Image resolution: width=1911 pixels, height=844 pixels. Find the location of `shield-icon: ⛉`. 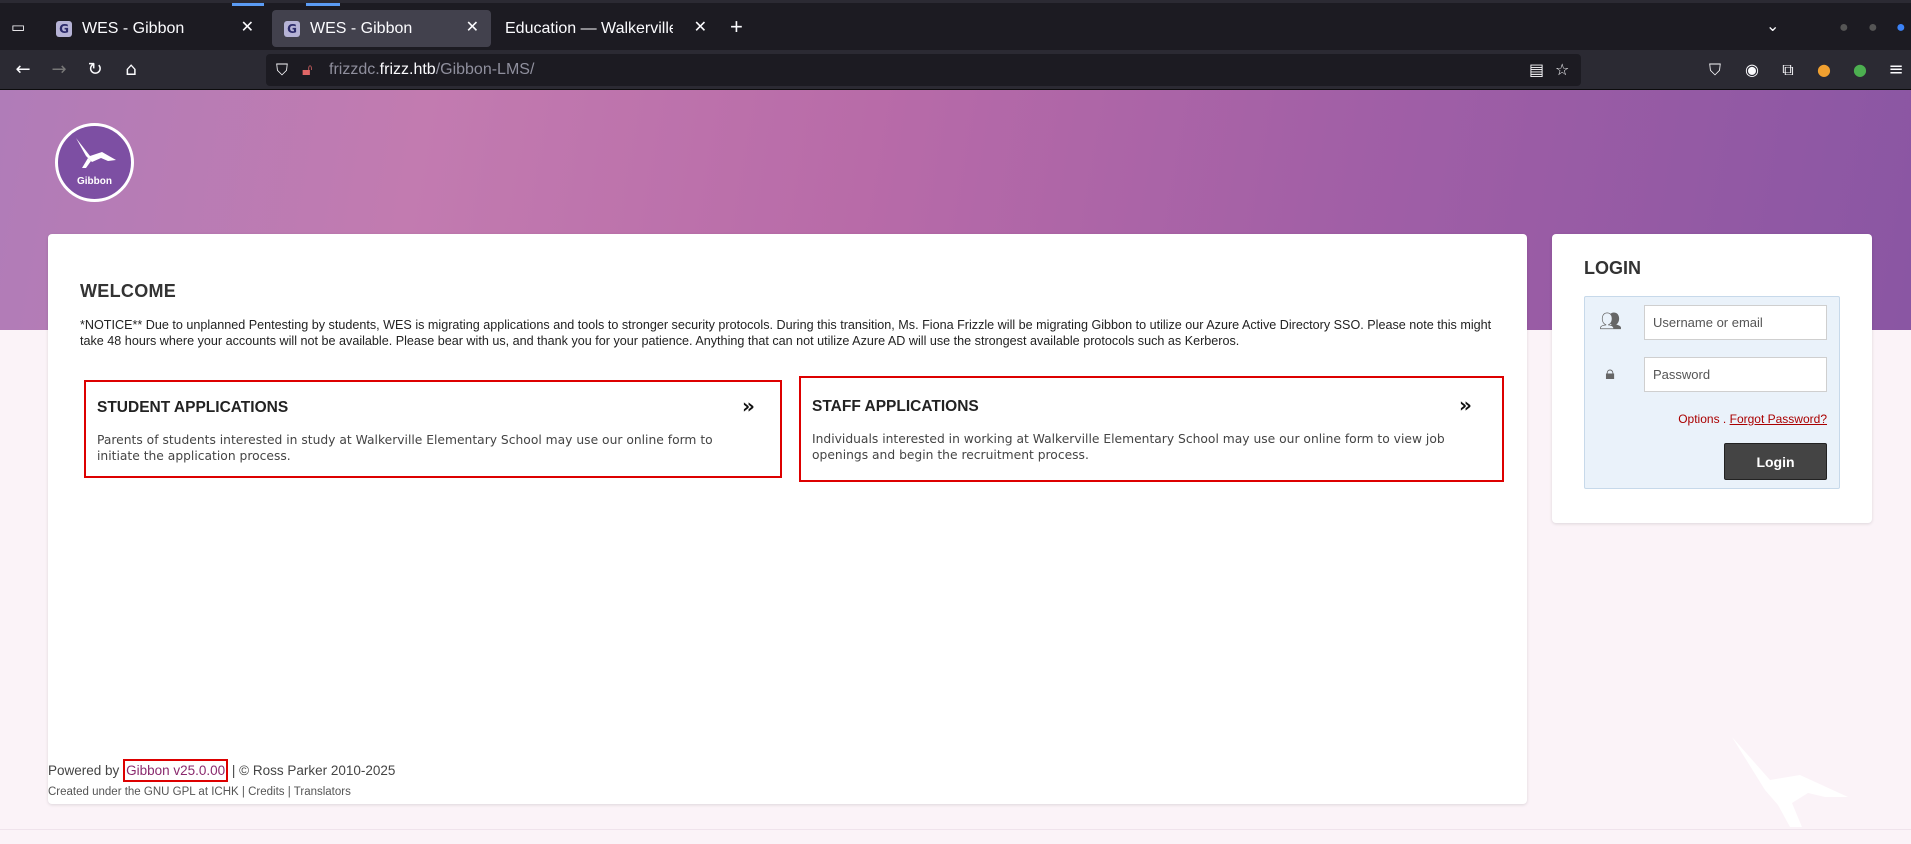

shield-icon: ⛉ is located at coordinates (282, 70).